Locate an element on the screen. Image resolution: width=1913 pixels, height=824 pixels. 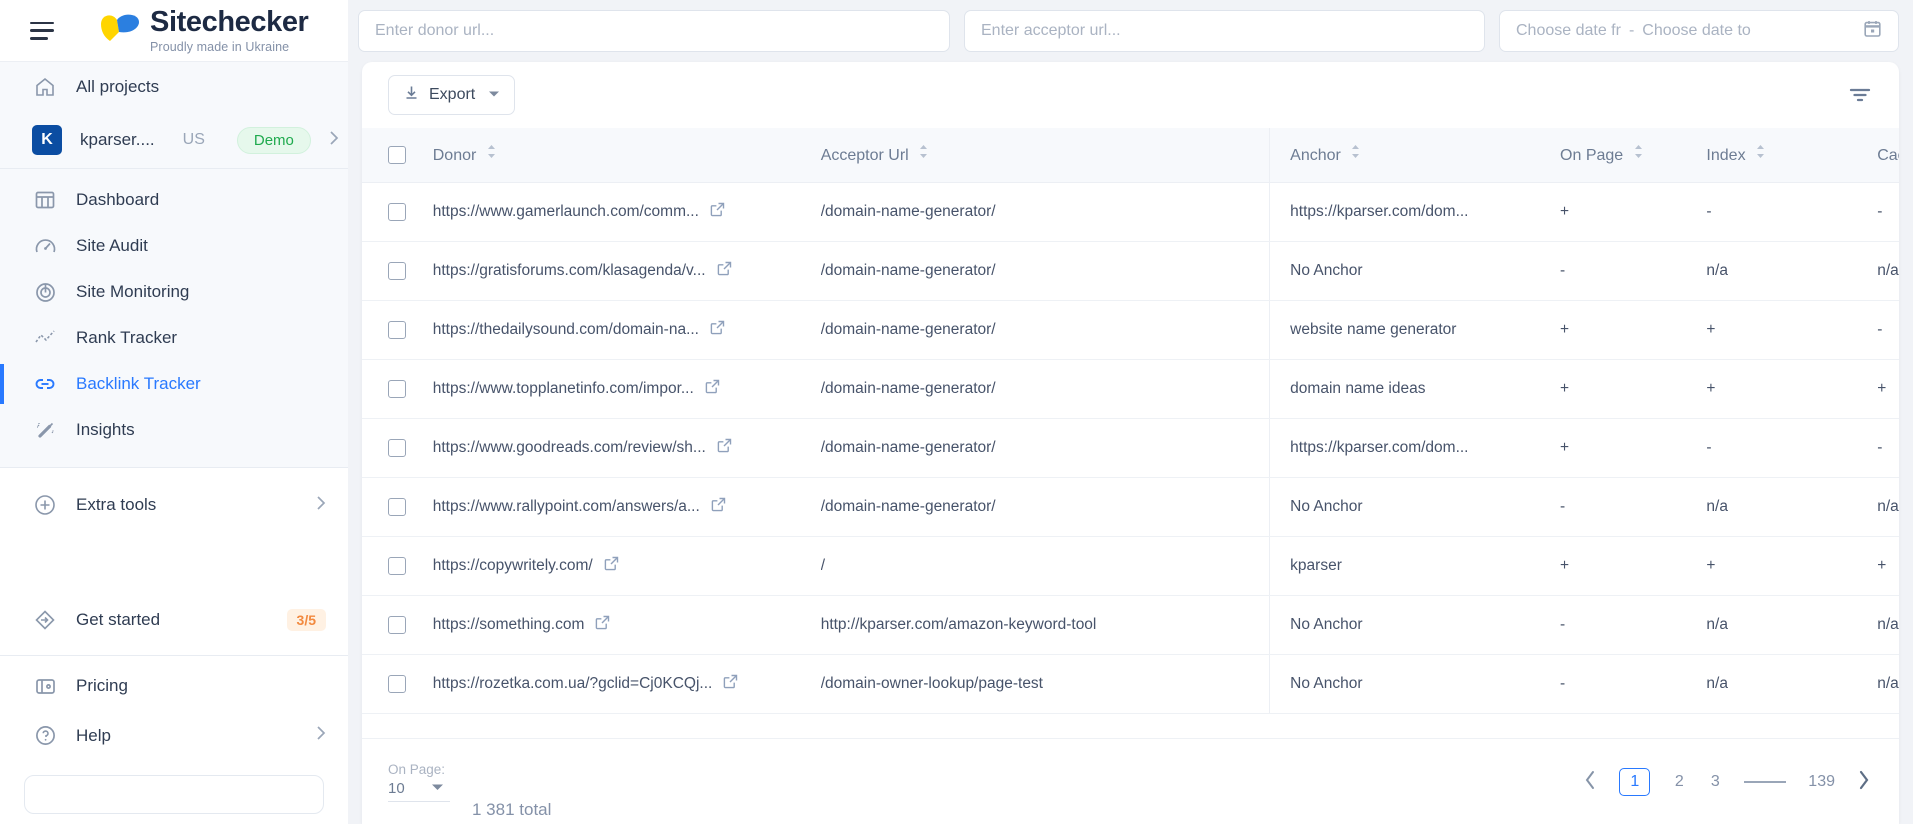
cell-cache: n/a is located at coordinates (1888, 684).